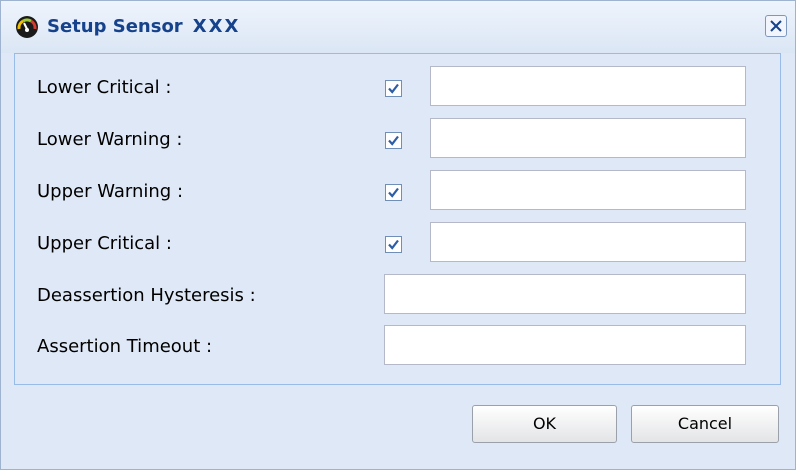 The height and width of the screenshot is (470, 796). What do you see at coordinates (565, 345) in the screenshot?
I see `assertion-timeout-input` at bounding box center [565, 345].